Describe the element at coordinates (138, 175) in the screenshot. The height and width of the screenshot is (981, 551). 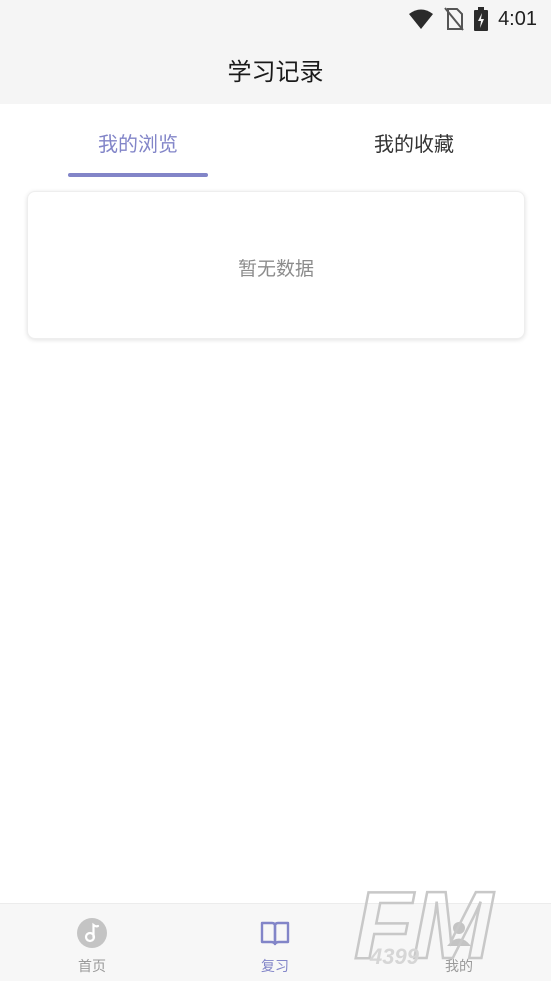
I see `active-tab-indicator` at that location.